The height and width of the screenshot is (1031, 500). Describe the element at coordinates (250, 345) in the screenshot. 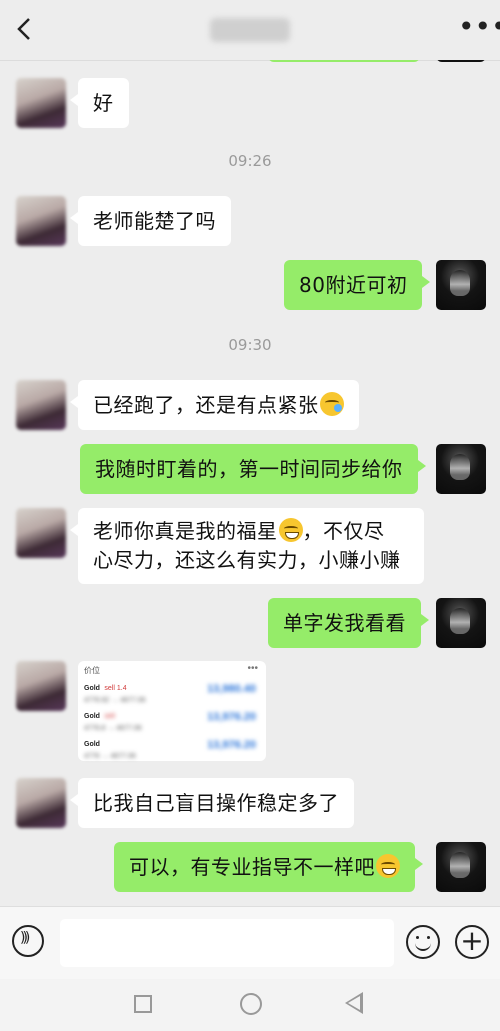

I see `message-timestamp: 09:30` at that location.